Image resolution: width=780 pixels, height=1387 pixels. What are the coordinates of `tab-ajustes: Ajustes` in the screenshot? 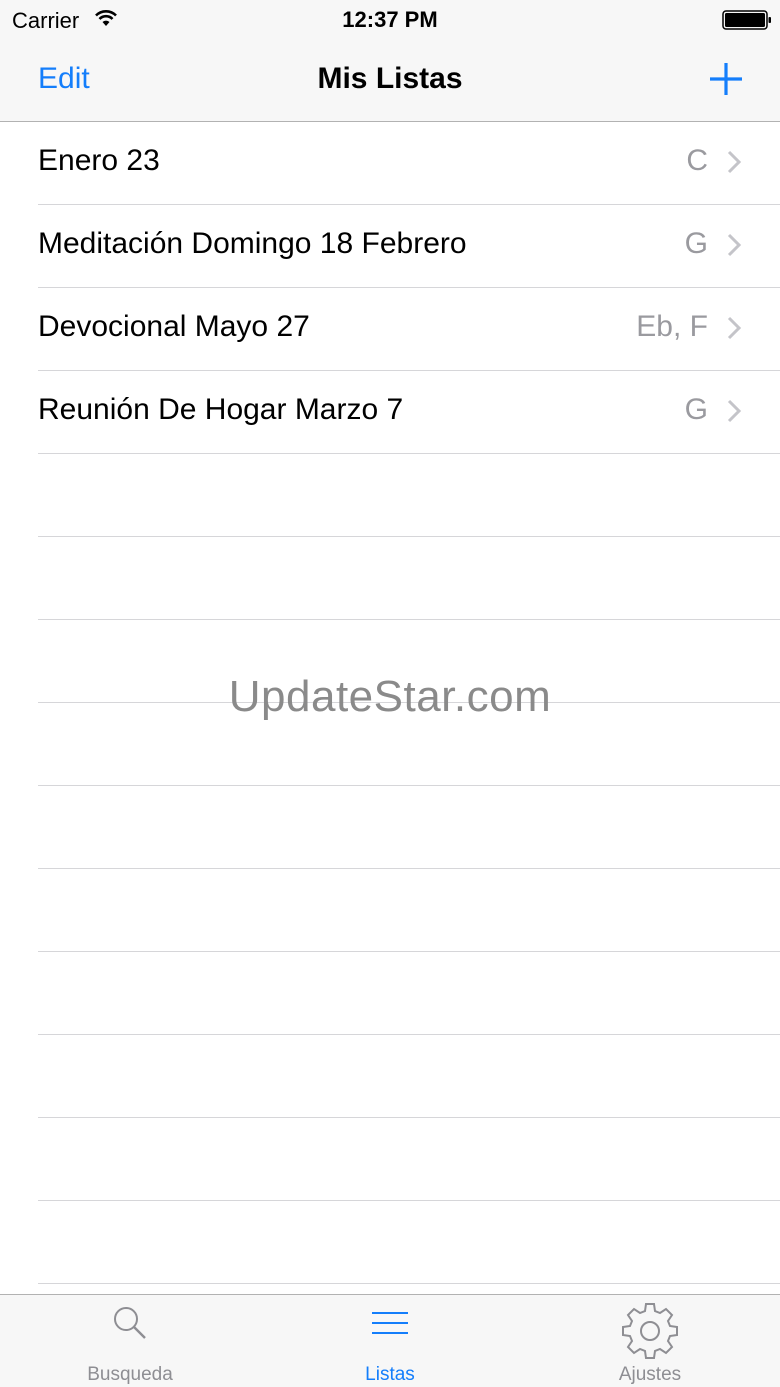 It's located at (650, 1341).